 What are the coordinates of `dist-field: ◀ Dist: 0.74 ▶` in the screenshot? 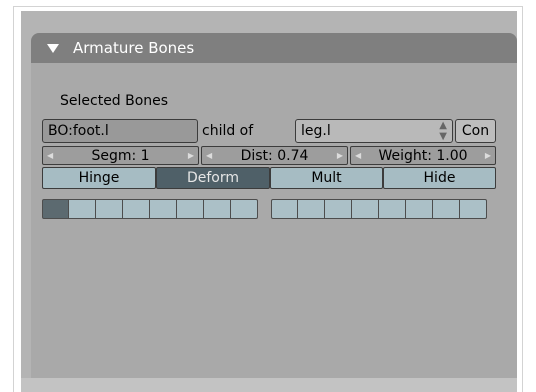 It's located at (274, 155).